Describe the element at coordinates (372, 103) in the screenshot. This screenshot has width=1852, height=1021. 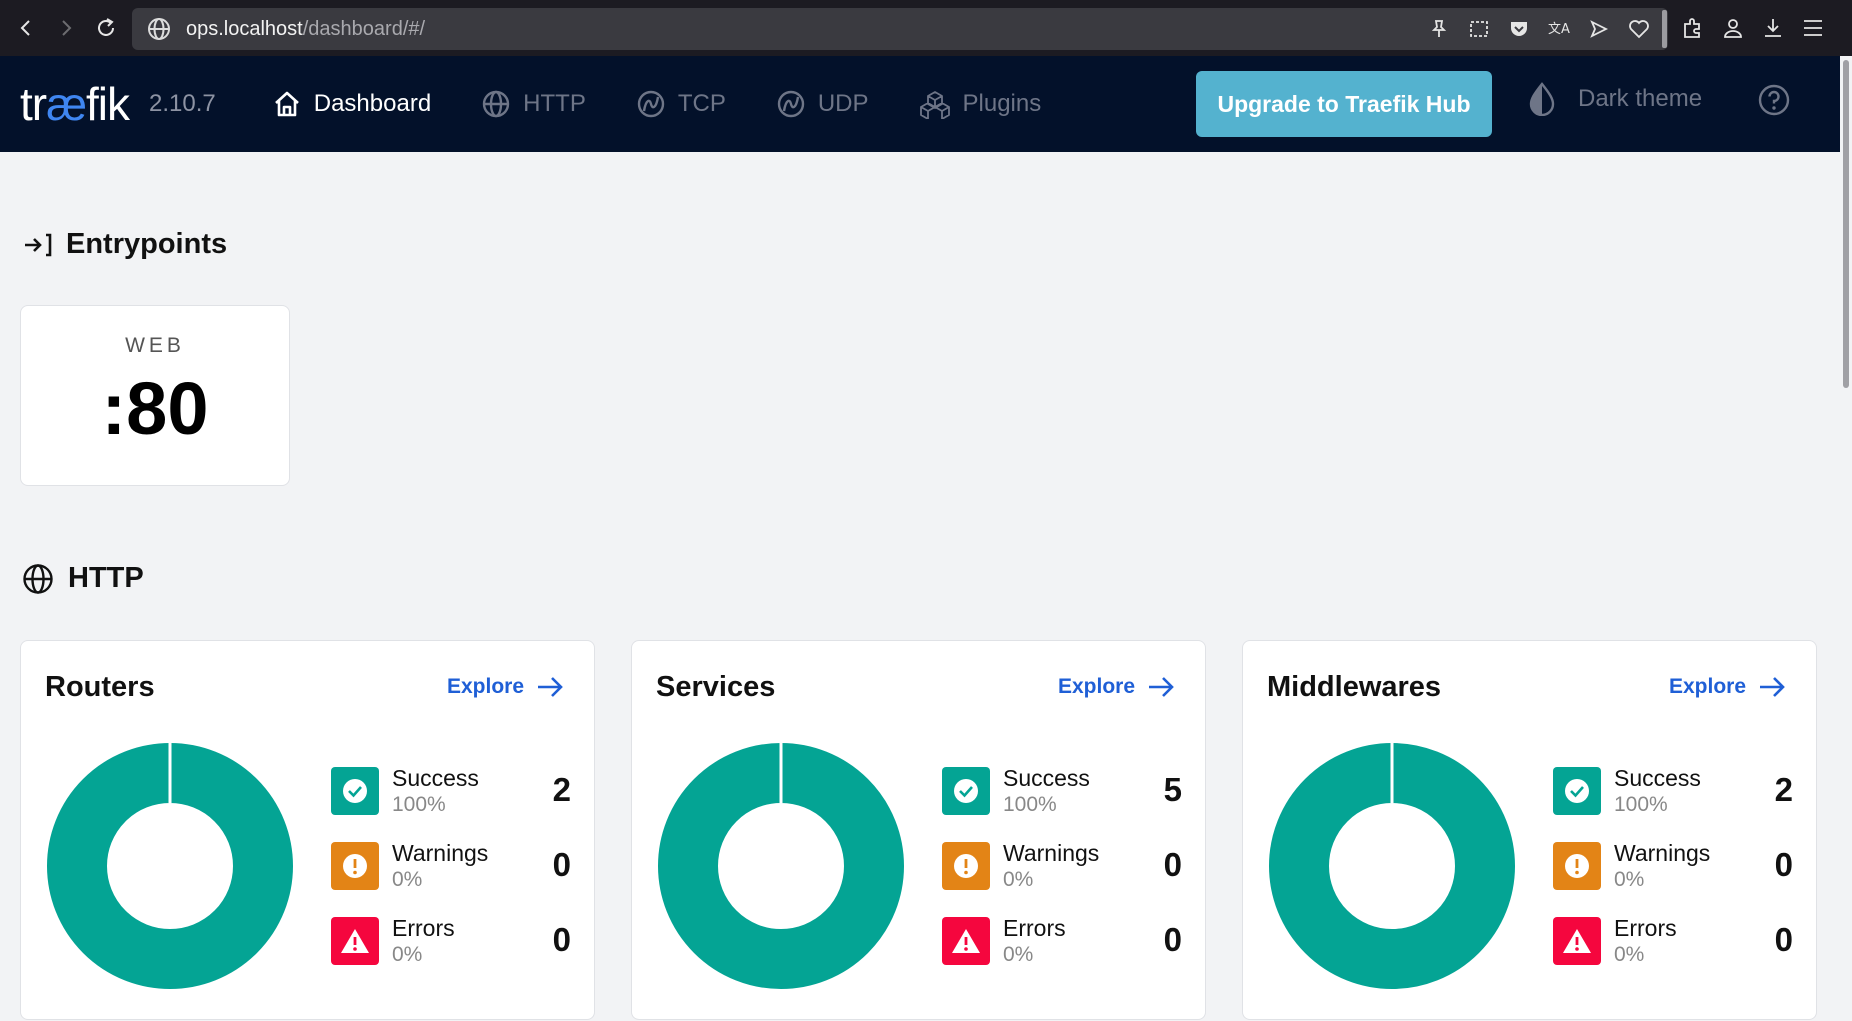
I see `nav-dashboard-label: Dashboard` at that location.